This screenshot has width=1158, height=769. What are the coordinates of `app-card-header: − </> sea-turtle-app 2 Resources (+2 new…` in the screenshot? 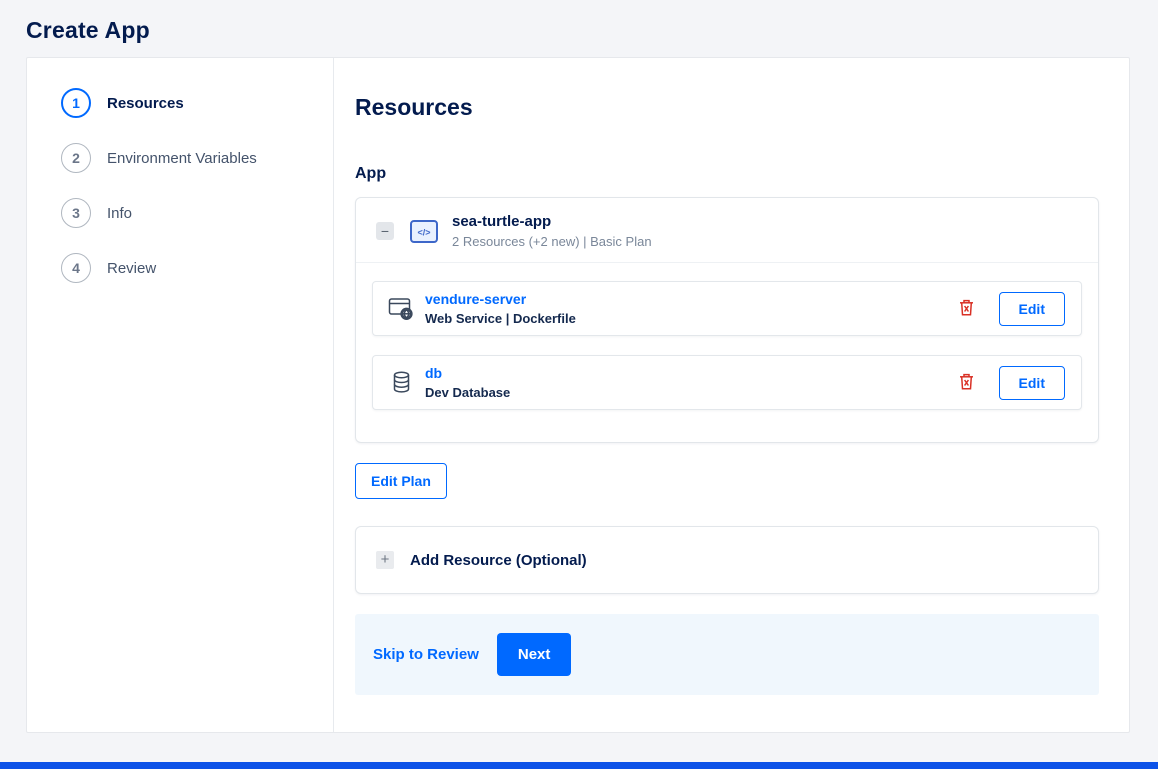 It's located at (727, 230).